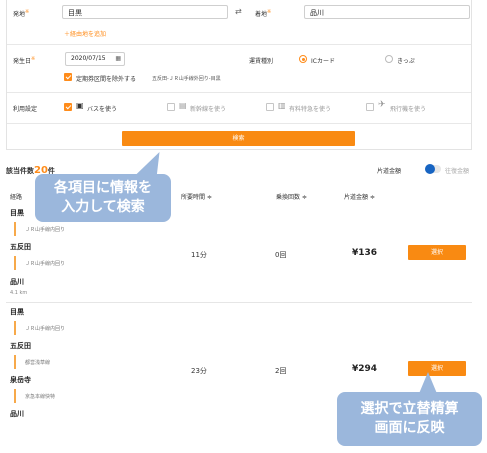 This screenshot has width=487, height=453. Describe the element at coordinates (239, 302) in the screenshot. I see `row-divider` at that location.